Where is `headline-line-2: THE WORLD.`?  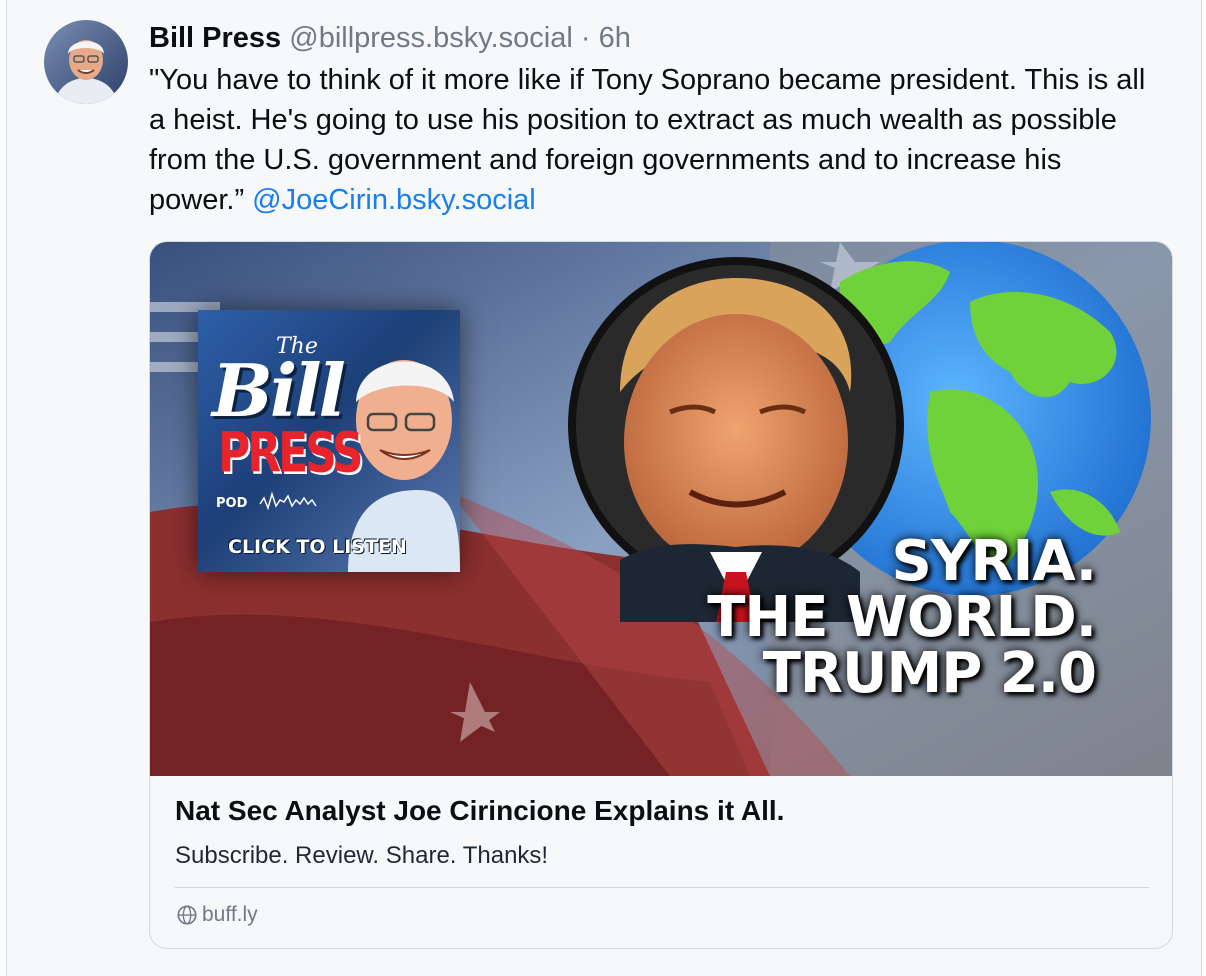 headline-line-2: THE WORLD. is located at coordinates (902, 617).